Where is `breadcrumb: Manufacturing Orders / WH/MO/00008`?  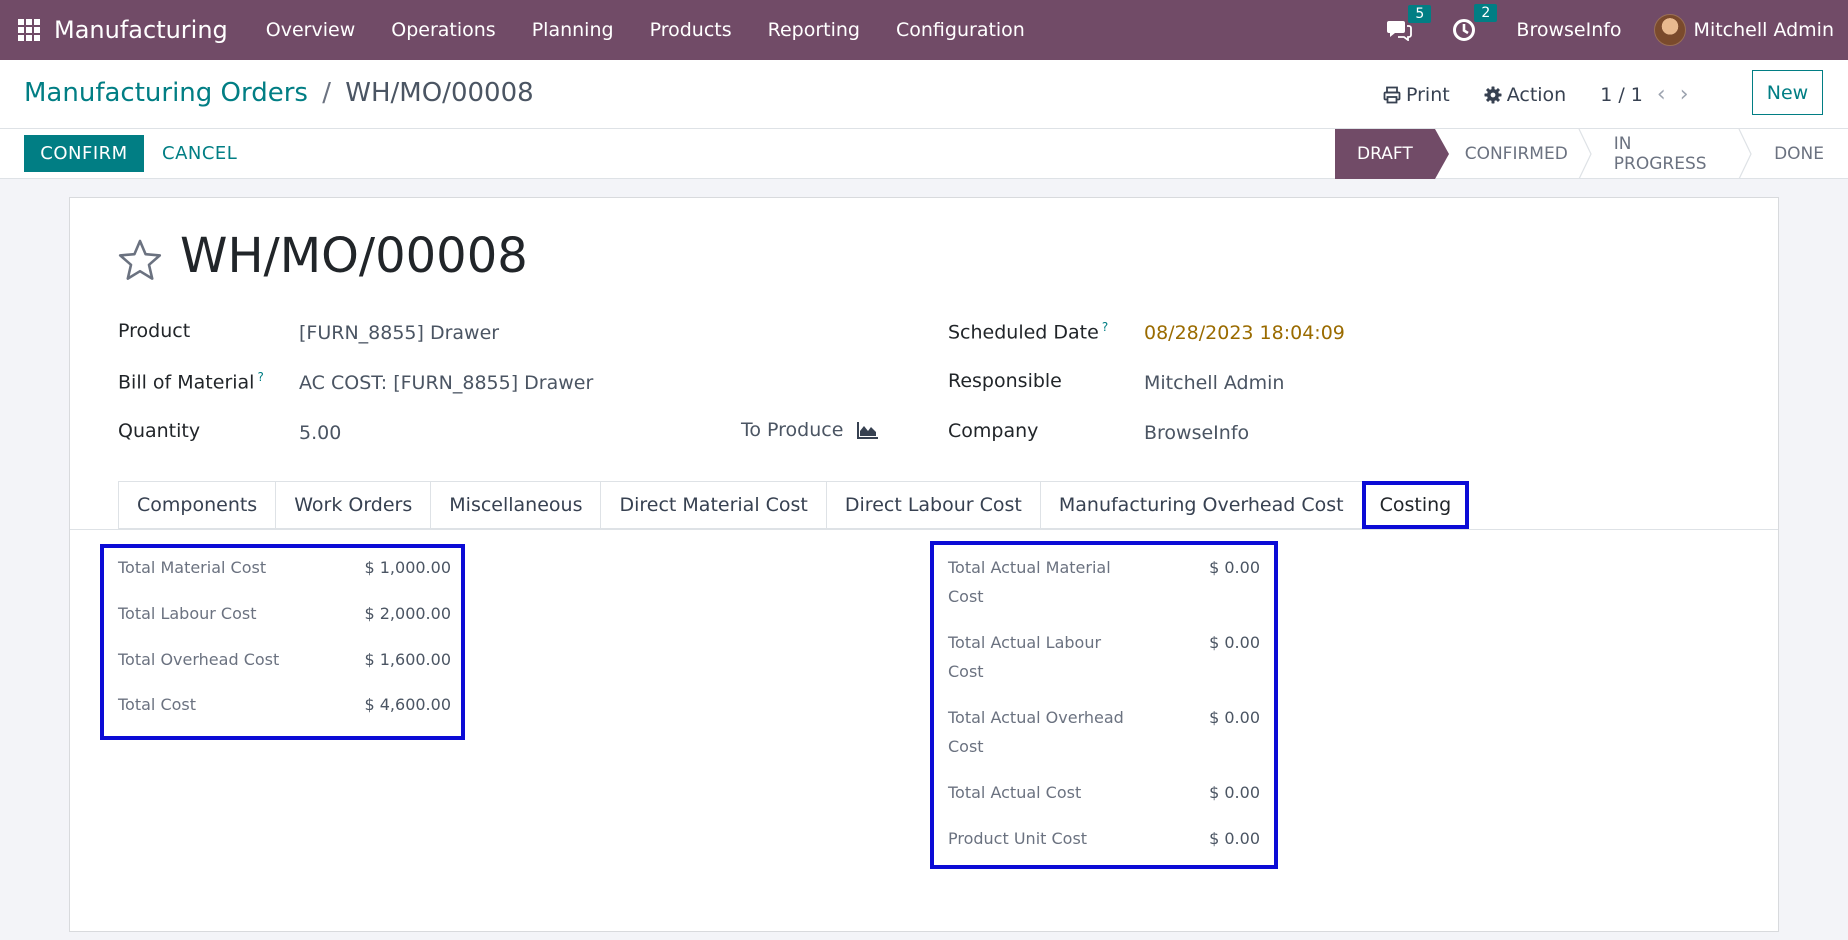
breadcrumb: Manufacturing Orders / WH/MO/00008 is located at coordinates (279, 93).